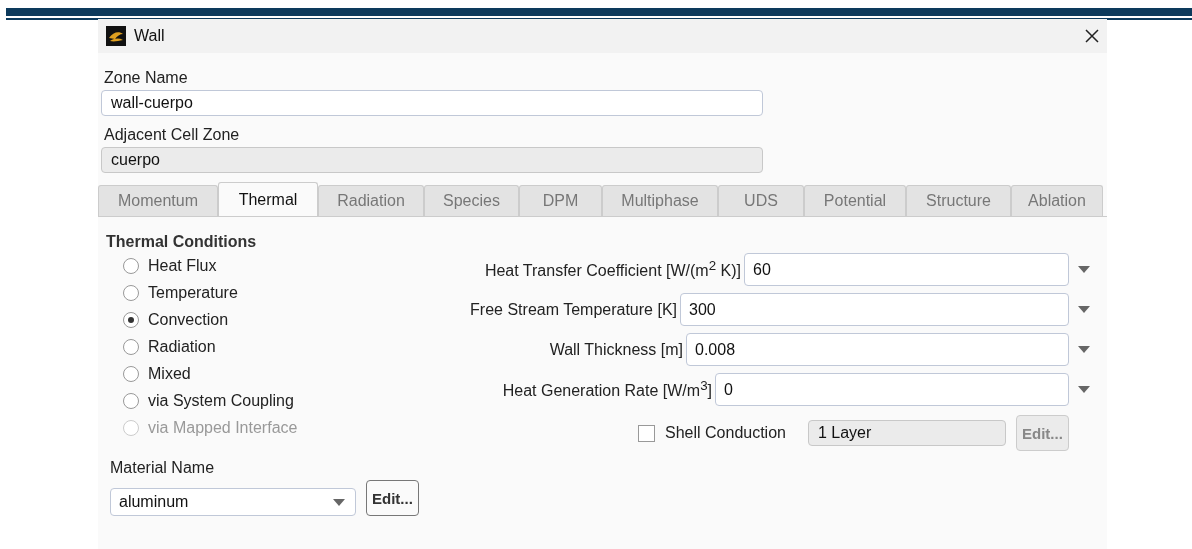  I want to click on parameter-label: Wall Thickness [m], so click(616, 349).